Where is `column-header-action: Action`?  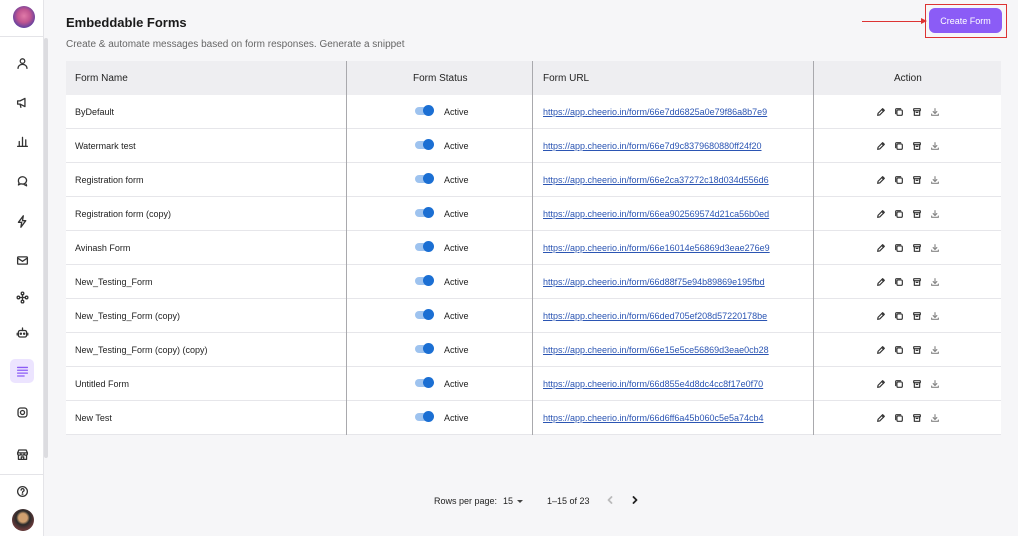
column-header-action: Action is located at coordinates (908, 78).